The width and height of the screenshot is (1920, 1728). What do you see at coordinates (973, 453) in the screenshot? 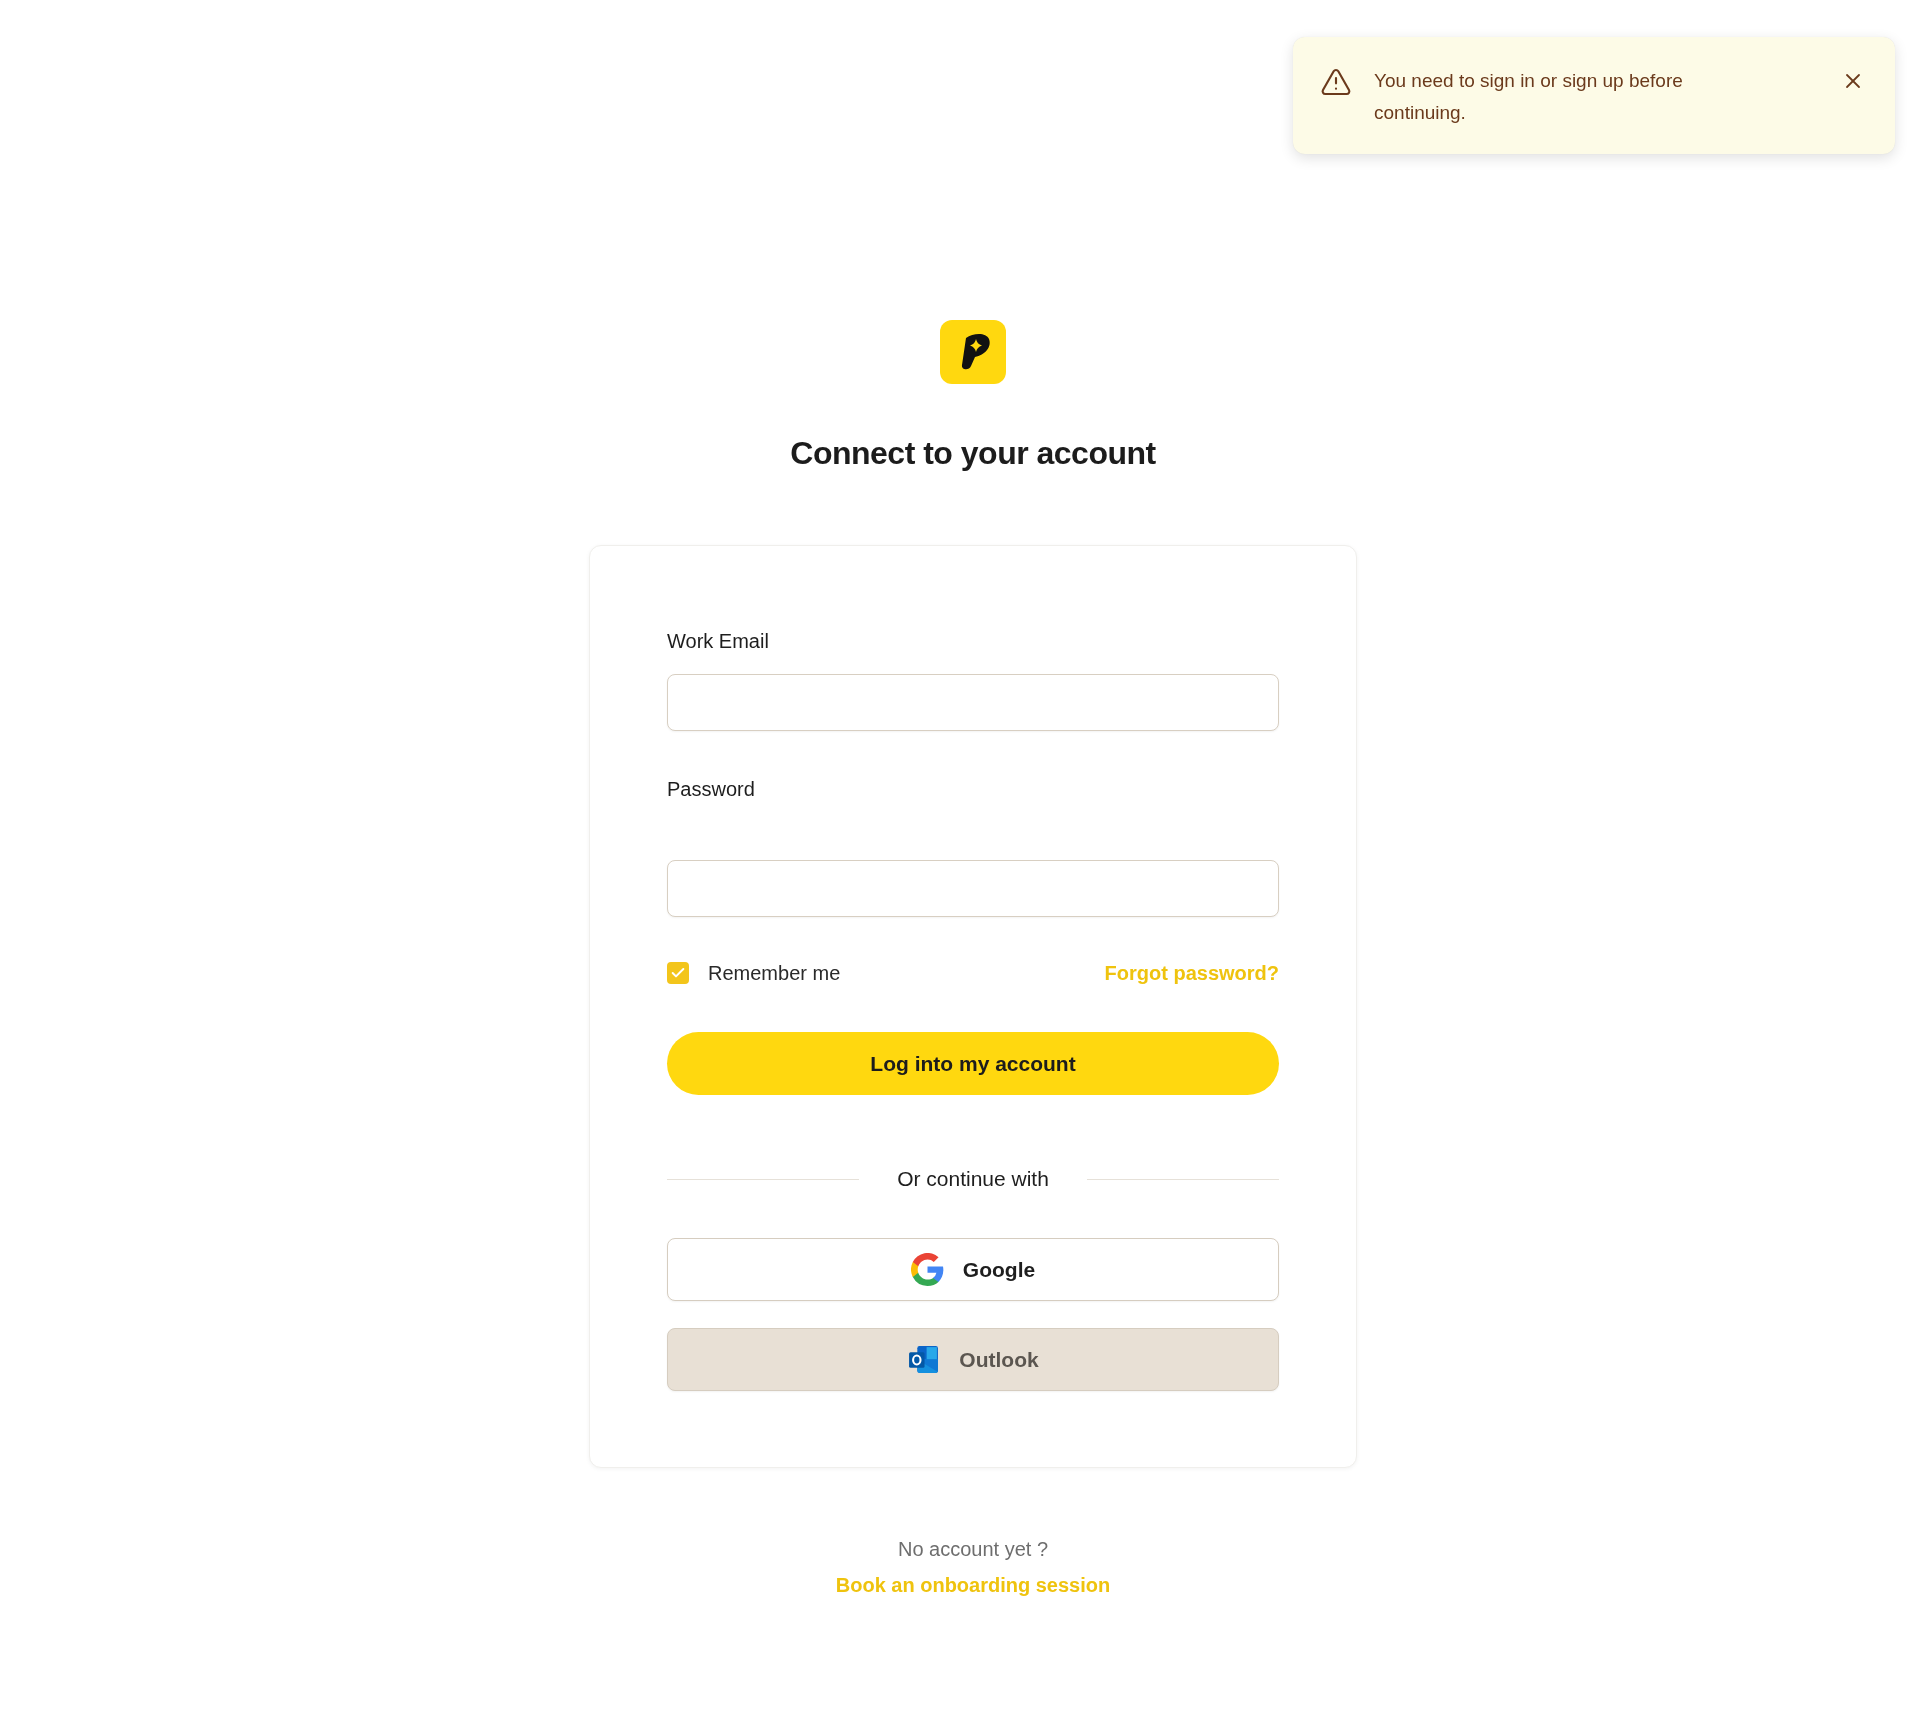
I see `page-title: Connect to your account` at bounding box center [973, 453].